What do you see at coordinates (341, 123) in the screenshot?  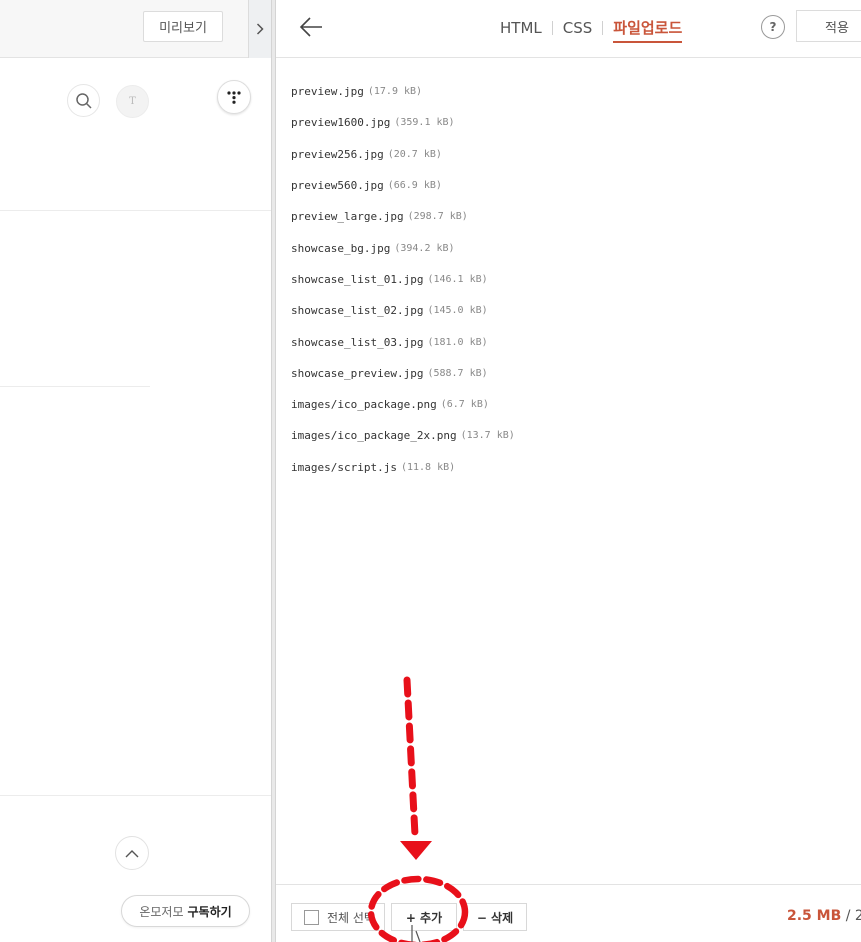 I see `file-name: preview1600.jpg` at bounding box center [341, 123].